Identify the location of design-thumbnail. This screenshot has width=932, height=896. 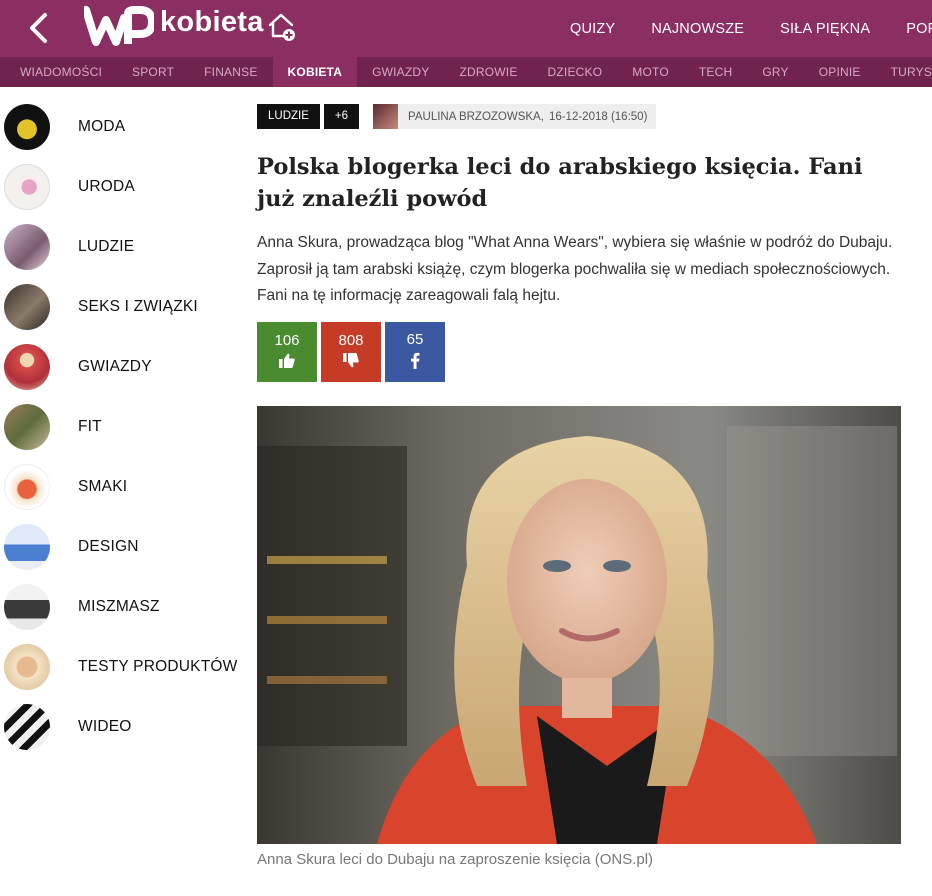
(27, 547).